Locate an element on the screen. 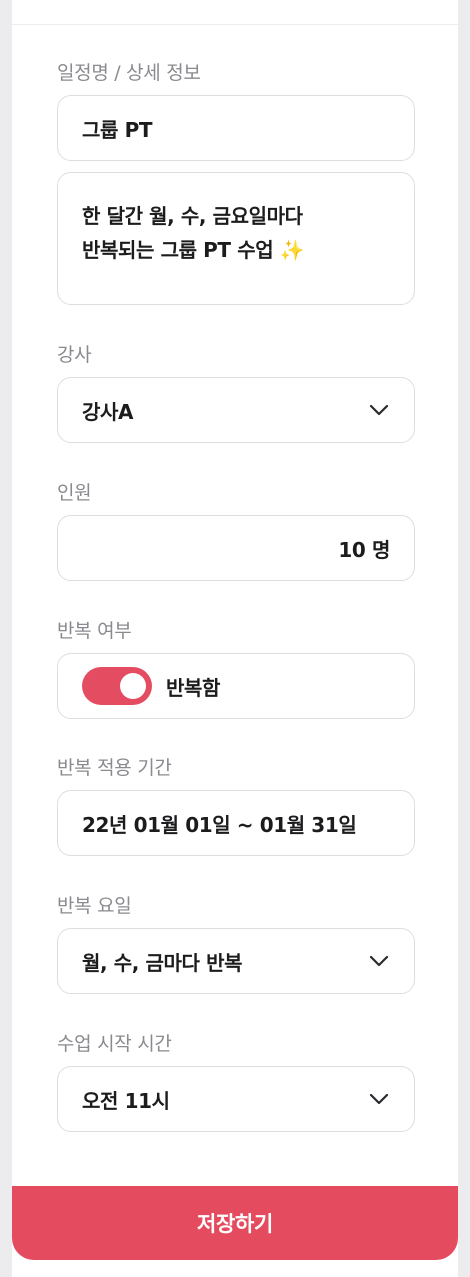 The height and width of the screenshot is (1277, 470). repeat-toggle-label: 반복함 is located at coordinates (193, 687).